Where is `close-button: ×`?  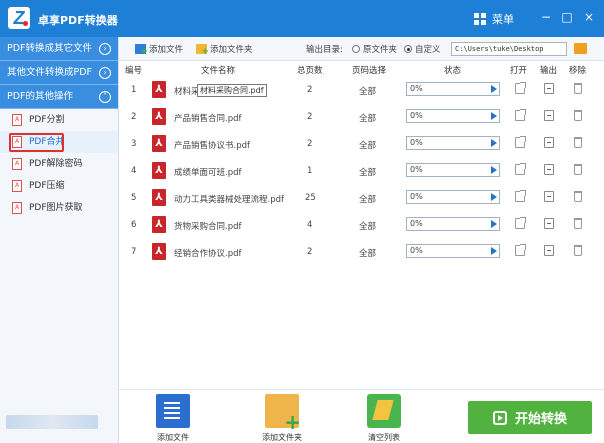 close-button: × is located at coordinates (589, 17).